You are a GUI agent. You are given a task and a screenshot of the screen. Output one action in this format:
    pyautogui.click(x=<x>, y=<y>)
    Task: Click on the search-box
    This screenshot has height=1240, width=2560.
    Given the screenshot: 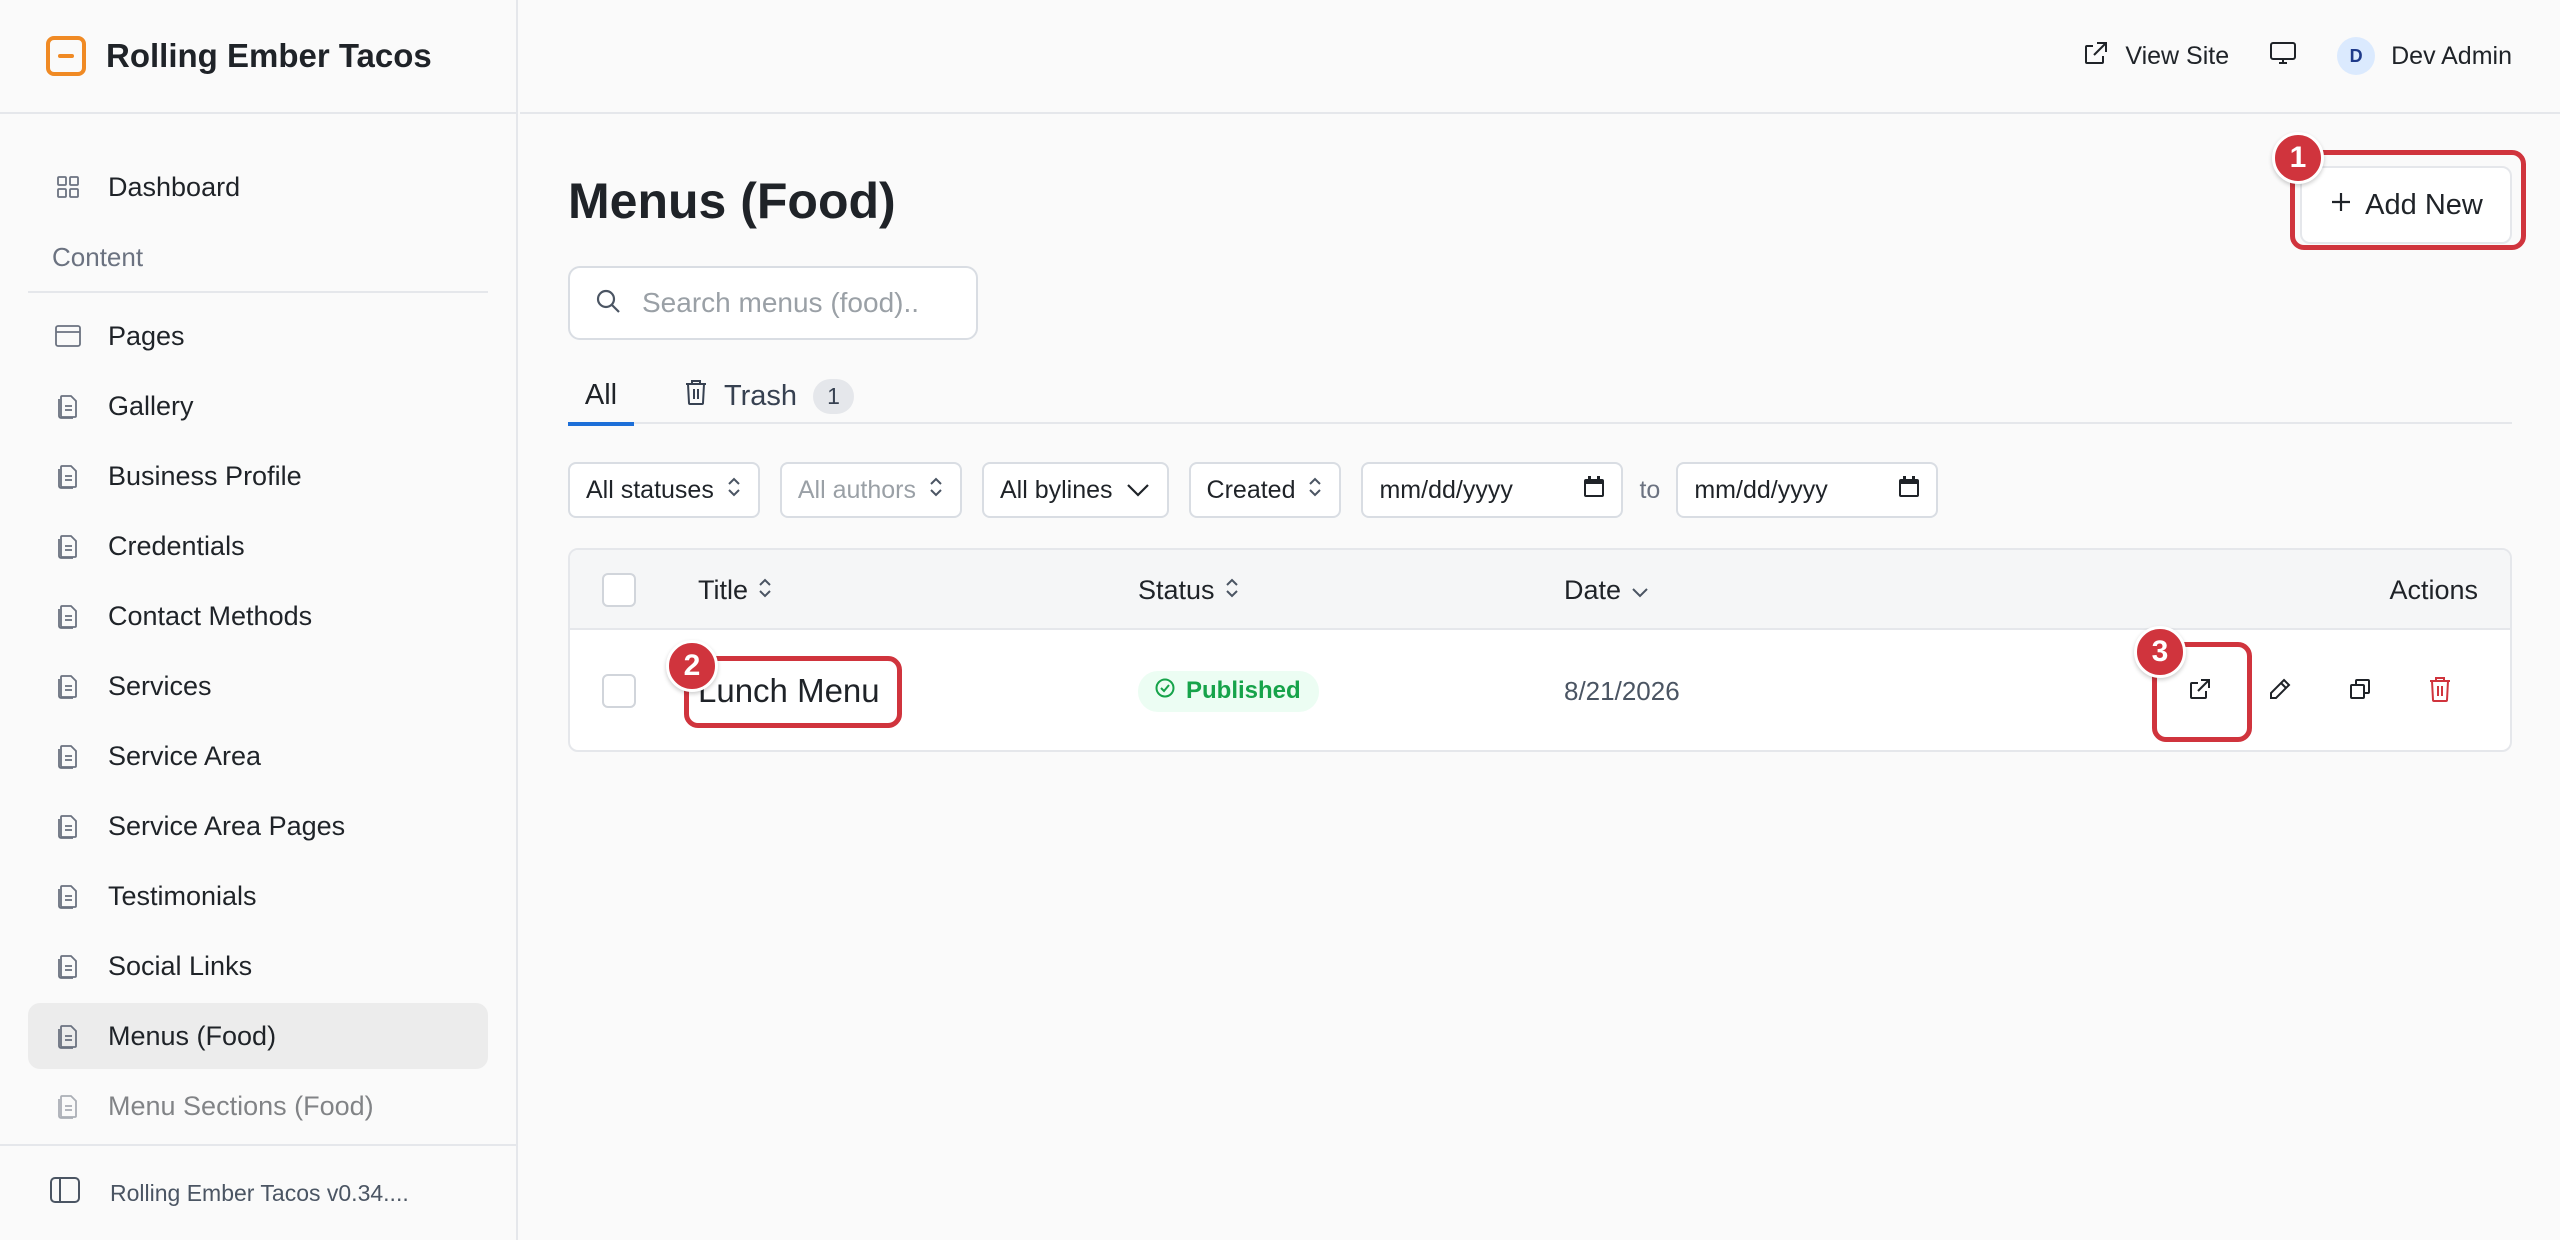 What is the action you would take?
    pyautogui.click(x=773, y=303)
    